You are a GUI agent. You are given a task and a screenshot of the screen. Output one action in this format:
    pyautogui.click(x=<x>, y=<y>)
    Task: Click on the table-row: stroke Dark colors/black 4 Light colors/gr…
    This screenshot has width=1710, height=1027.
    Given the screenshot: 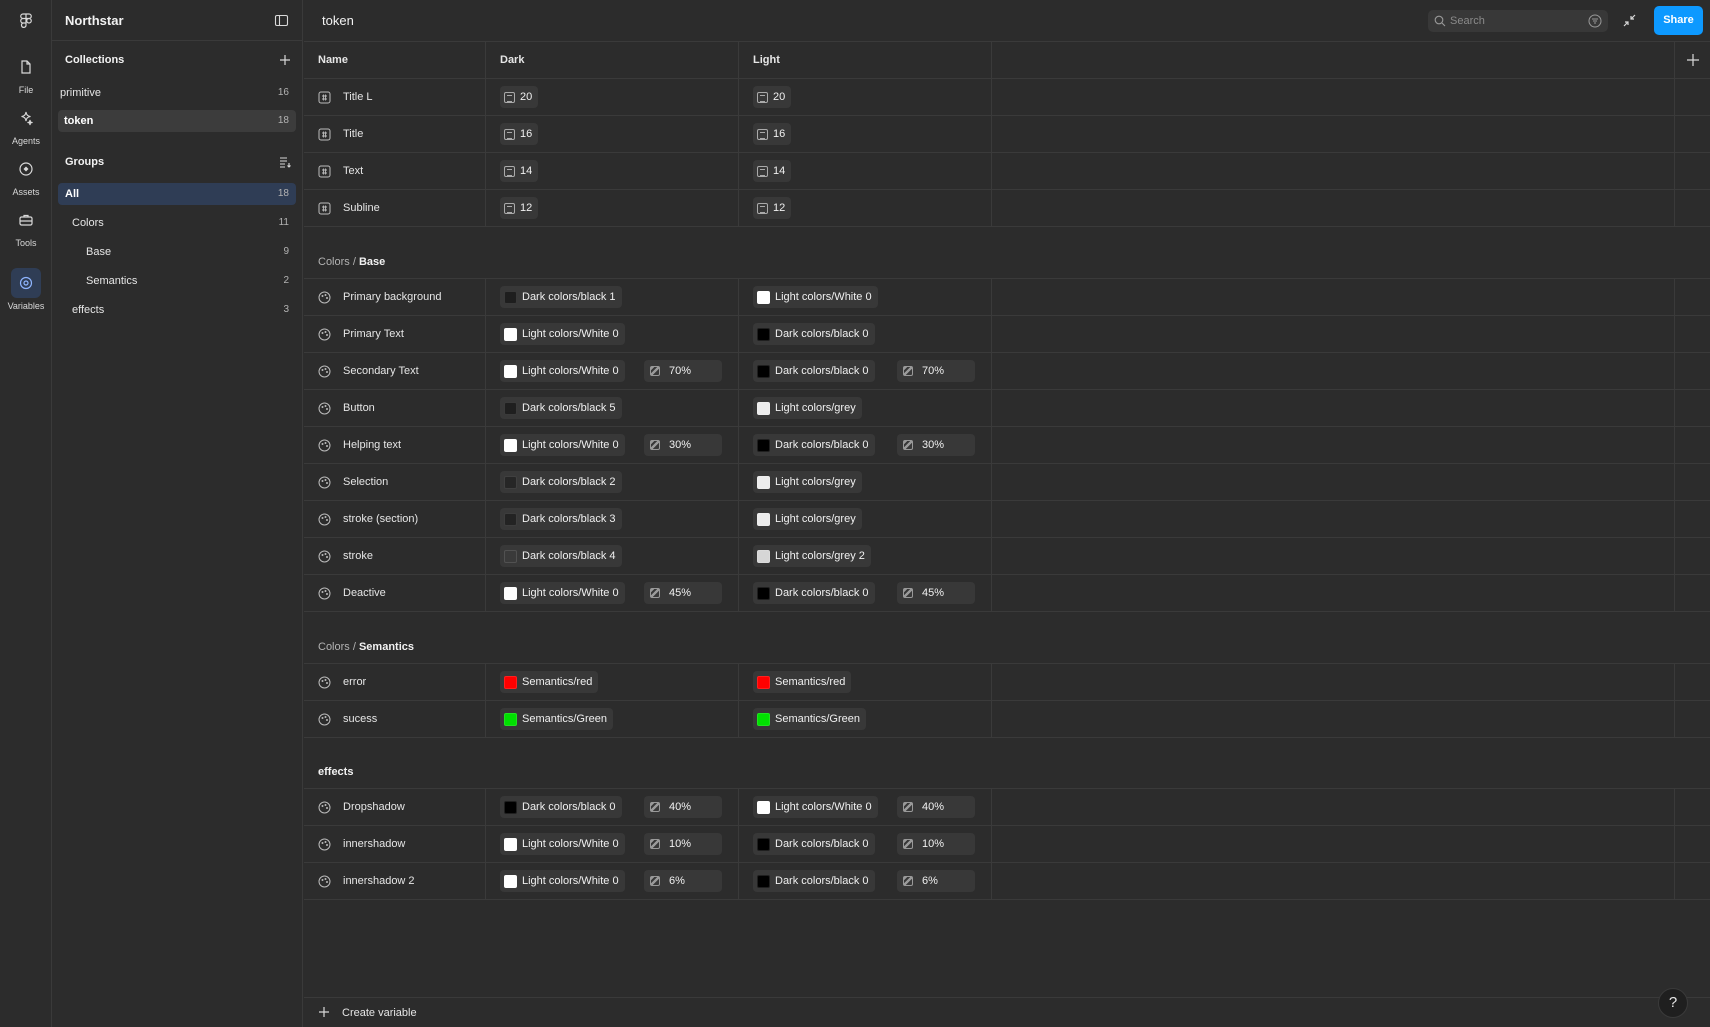 What is the action you would take?
    pyautogui.click(x=1007, y=556)
    